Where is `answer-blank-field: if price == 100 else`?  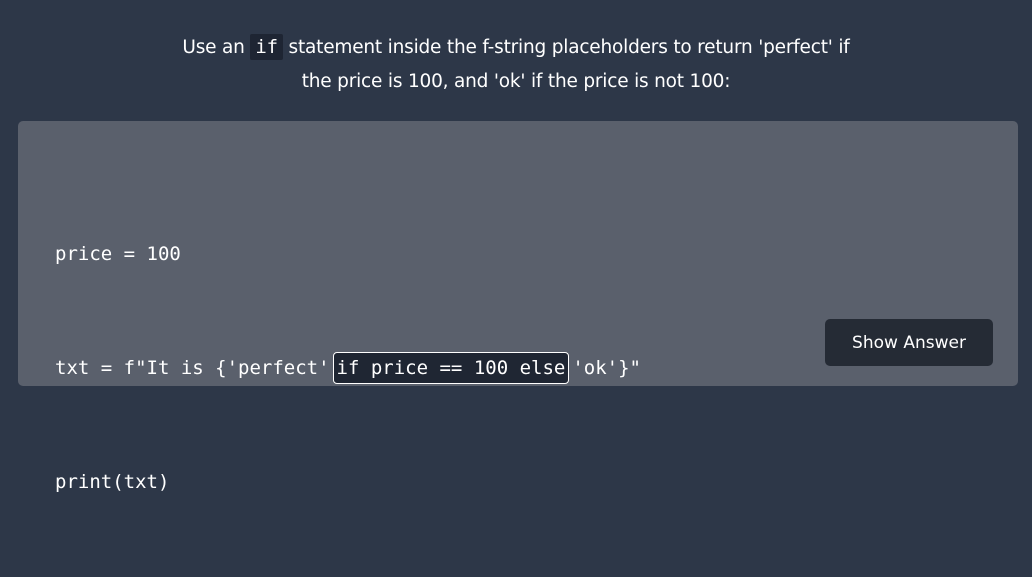 answer-blank-field: if price == 100 else is located at coordinates (451, 368).